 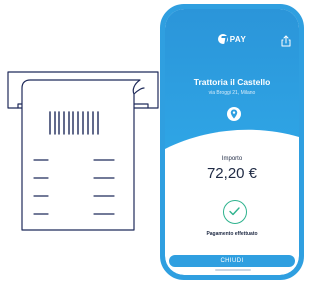 What do you see at coordinates (238, 40) in the screenshot?
I see `brand-label: PAY` at bounding box center [238, 40].